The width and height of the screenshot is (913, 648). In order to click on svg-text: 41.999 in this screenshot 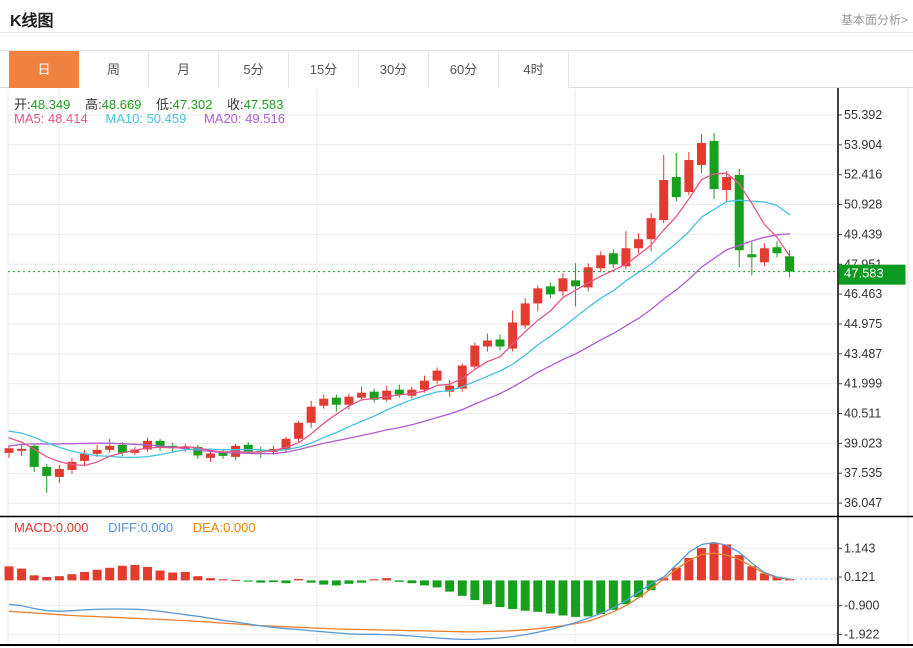, I will do `click(863, 384)`.